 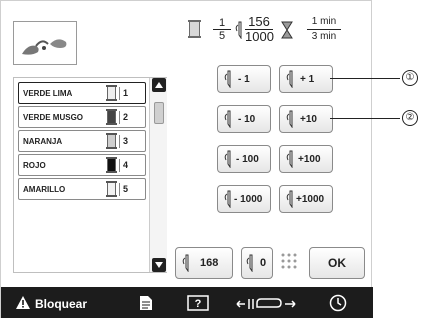 What do you see at coordinates (247, 159) in the screenshot?
I see `button-label: - 100` at bounding box center [247, 159].